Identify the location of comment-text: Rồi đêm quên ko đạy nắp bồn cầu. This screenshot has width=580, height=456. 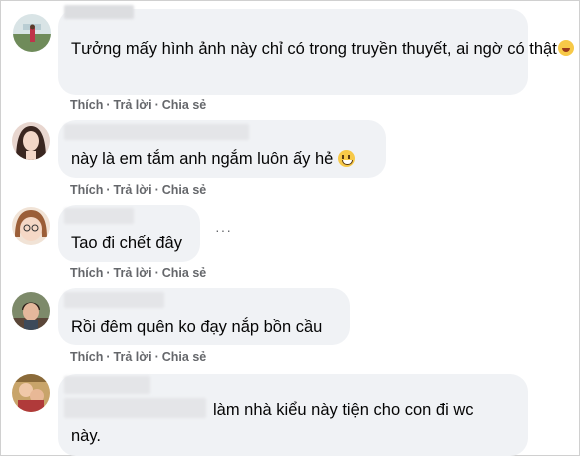
(197, 327).